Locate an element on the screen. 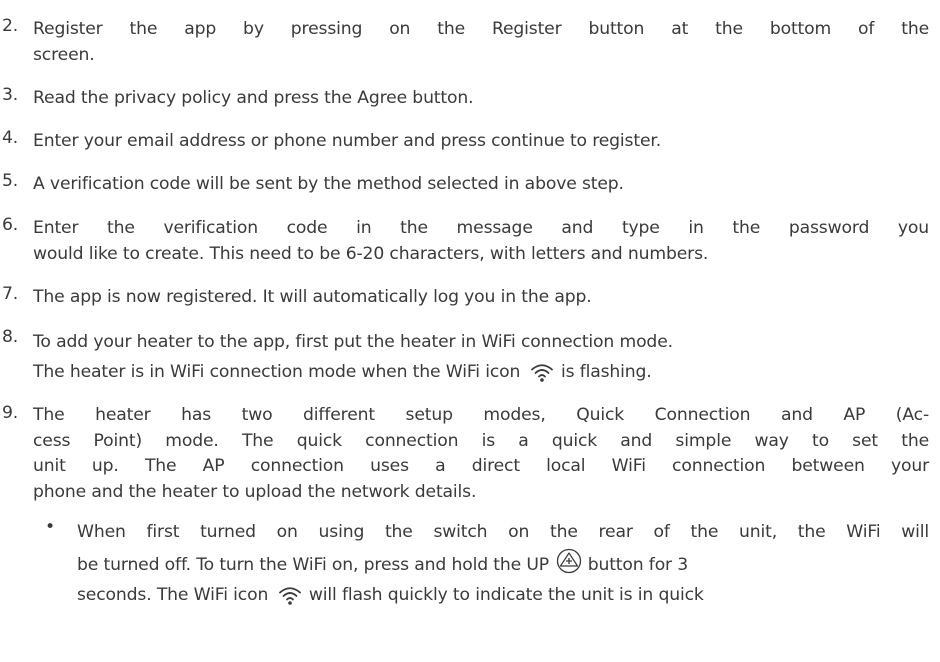  step-text-segment: is flashing. is located at coordinates (606, 372).